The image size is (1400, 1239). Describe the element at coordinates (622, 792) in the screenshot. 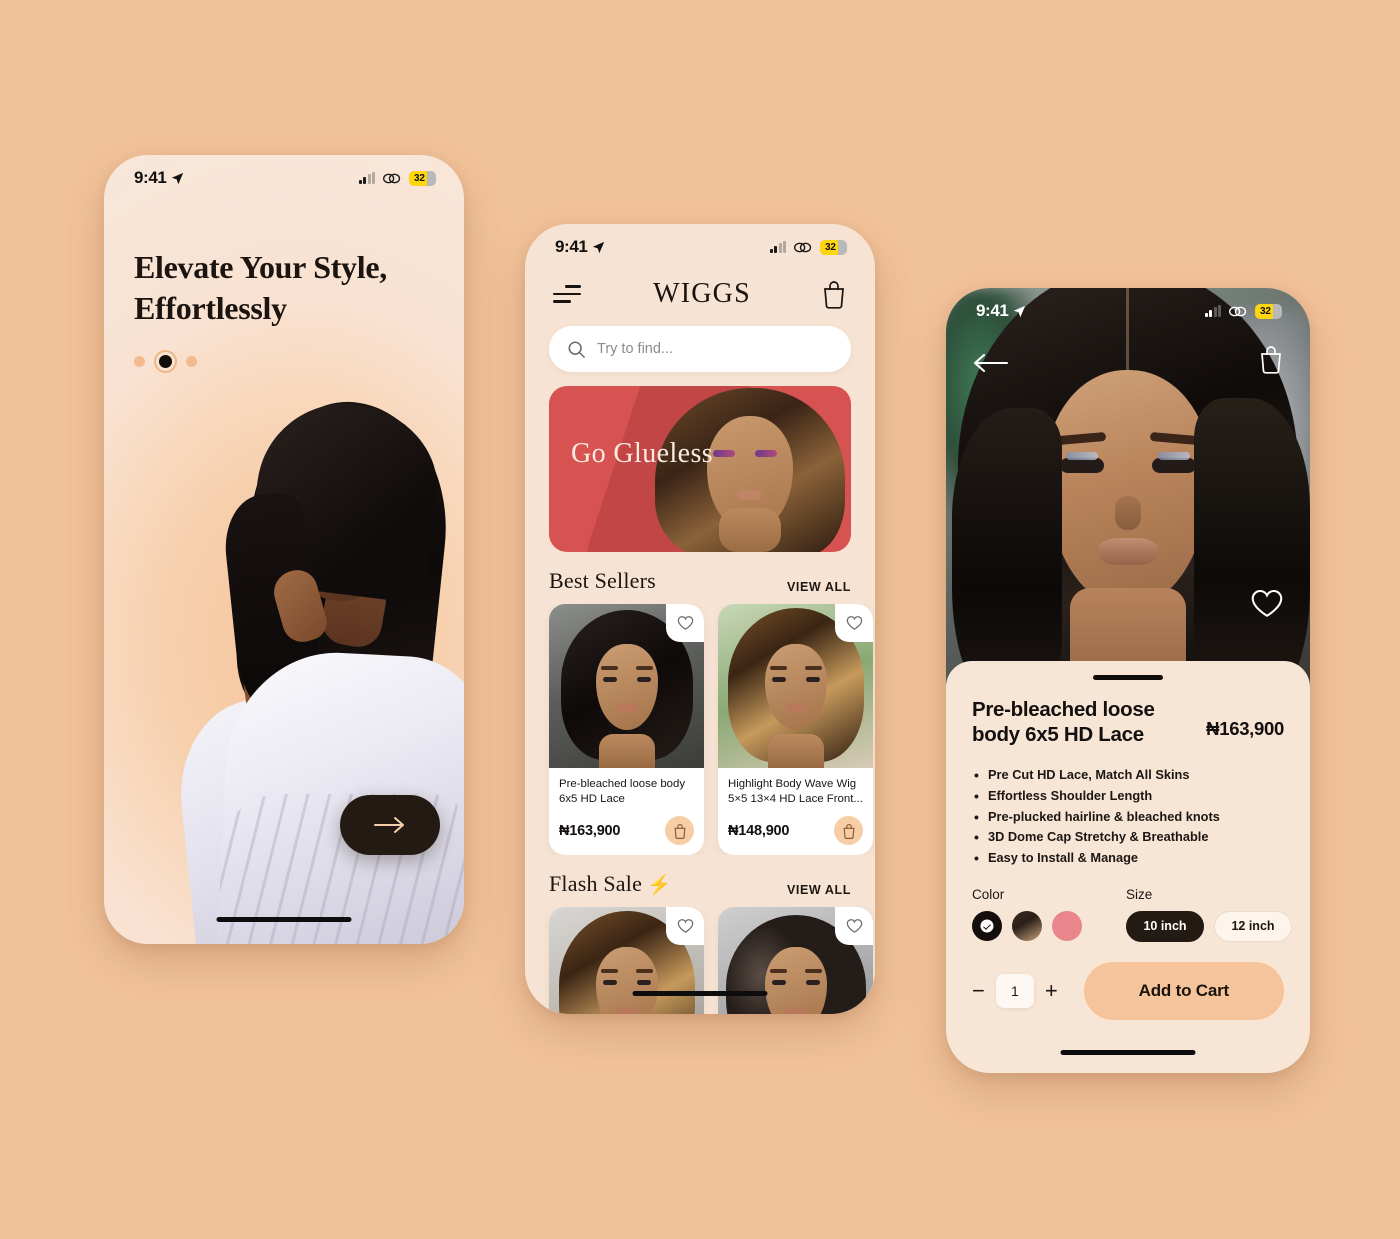

I see `product-name: Pre-bleached loose body 6x5 HD Lace` at that location.